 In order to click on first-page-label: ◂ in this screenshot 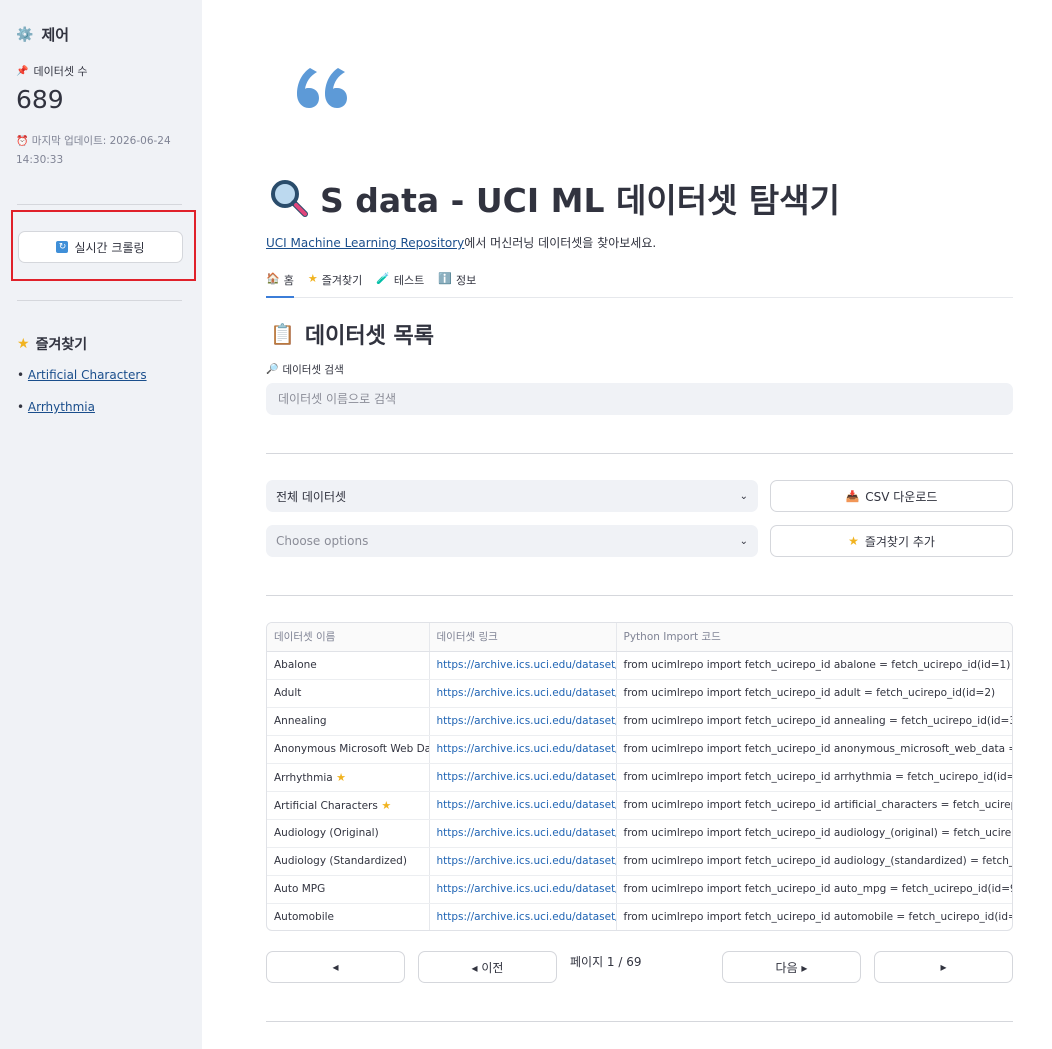, I will do `click(335, 967)`.